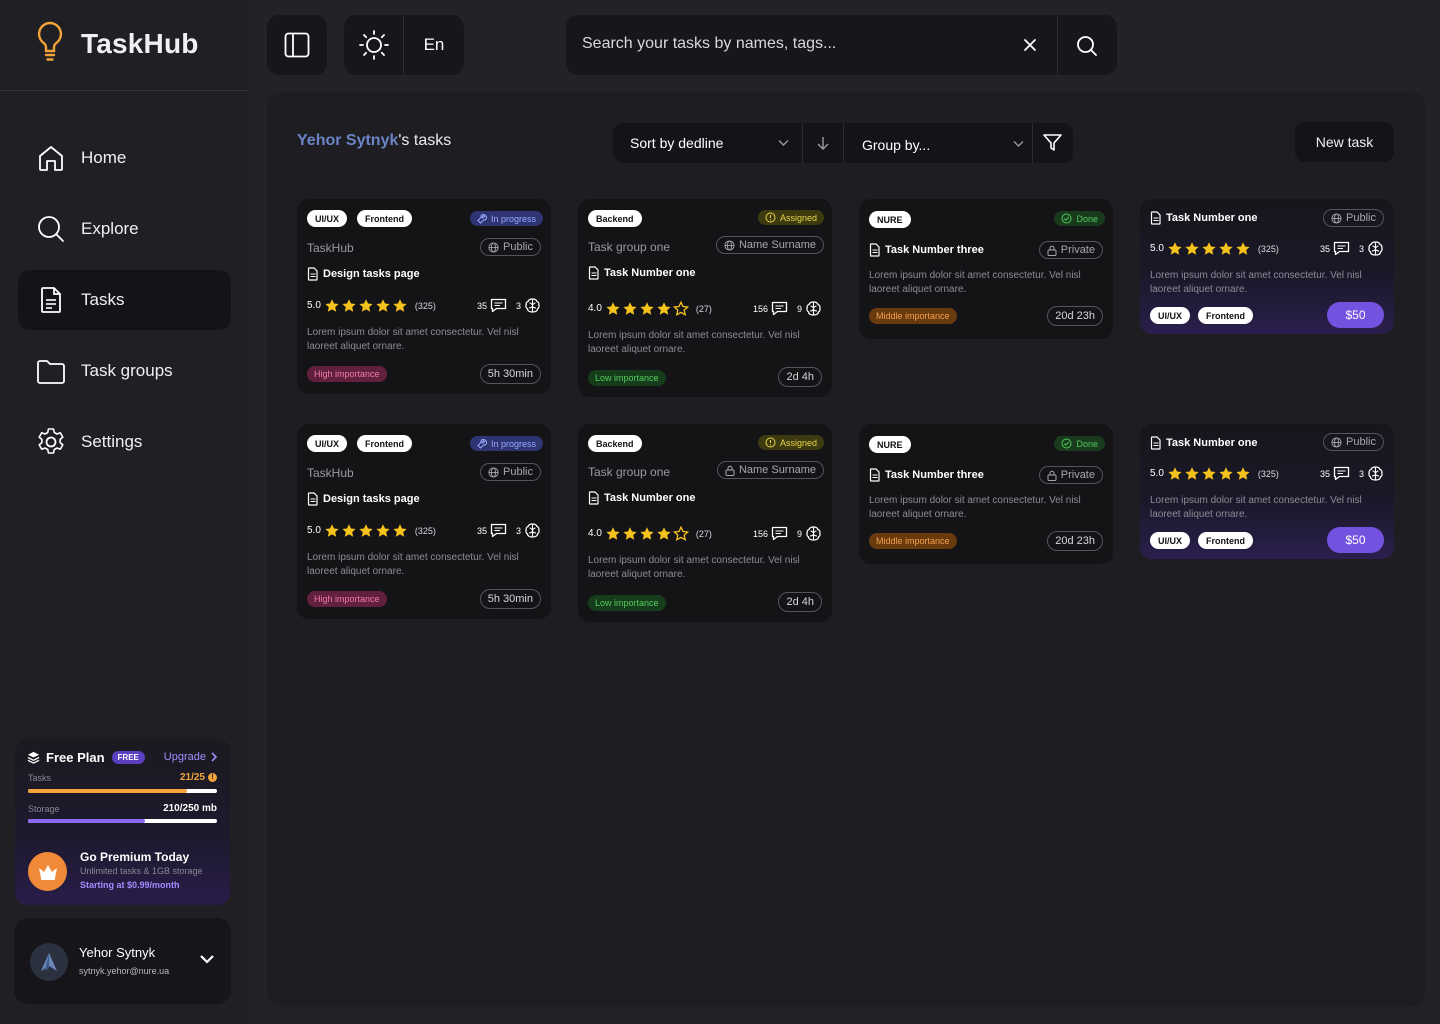  Describe the element at coordinates (792, 44) in the screenshot. I see `search-input` at that location.